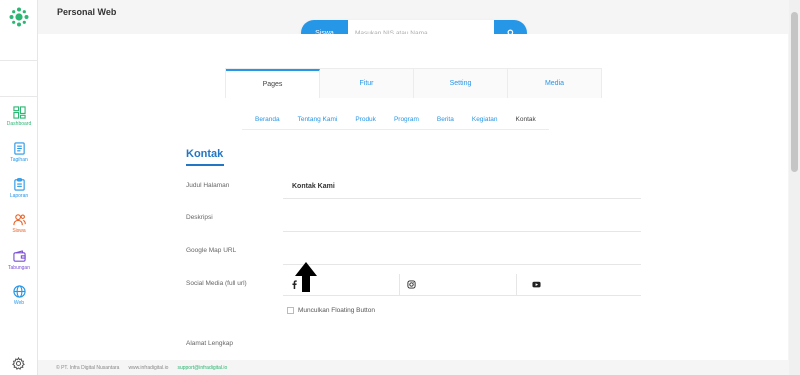  I want to click on students-icon, so click(19, 220).